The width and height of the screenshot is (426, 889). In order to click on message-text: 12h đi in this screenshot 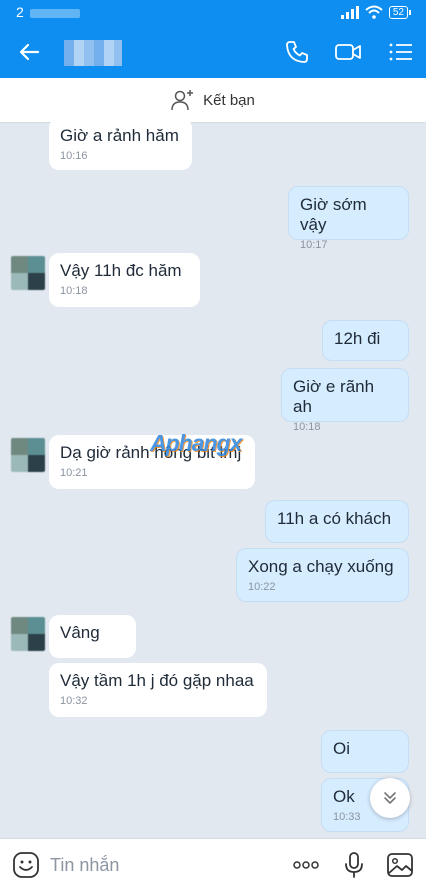, I will do `click(357, 338)`.